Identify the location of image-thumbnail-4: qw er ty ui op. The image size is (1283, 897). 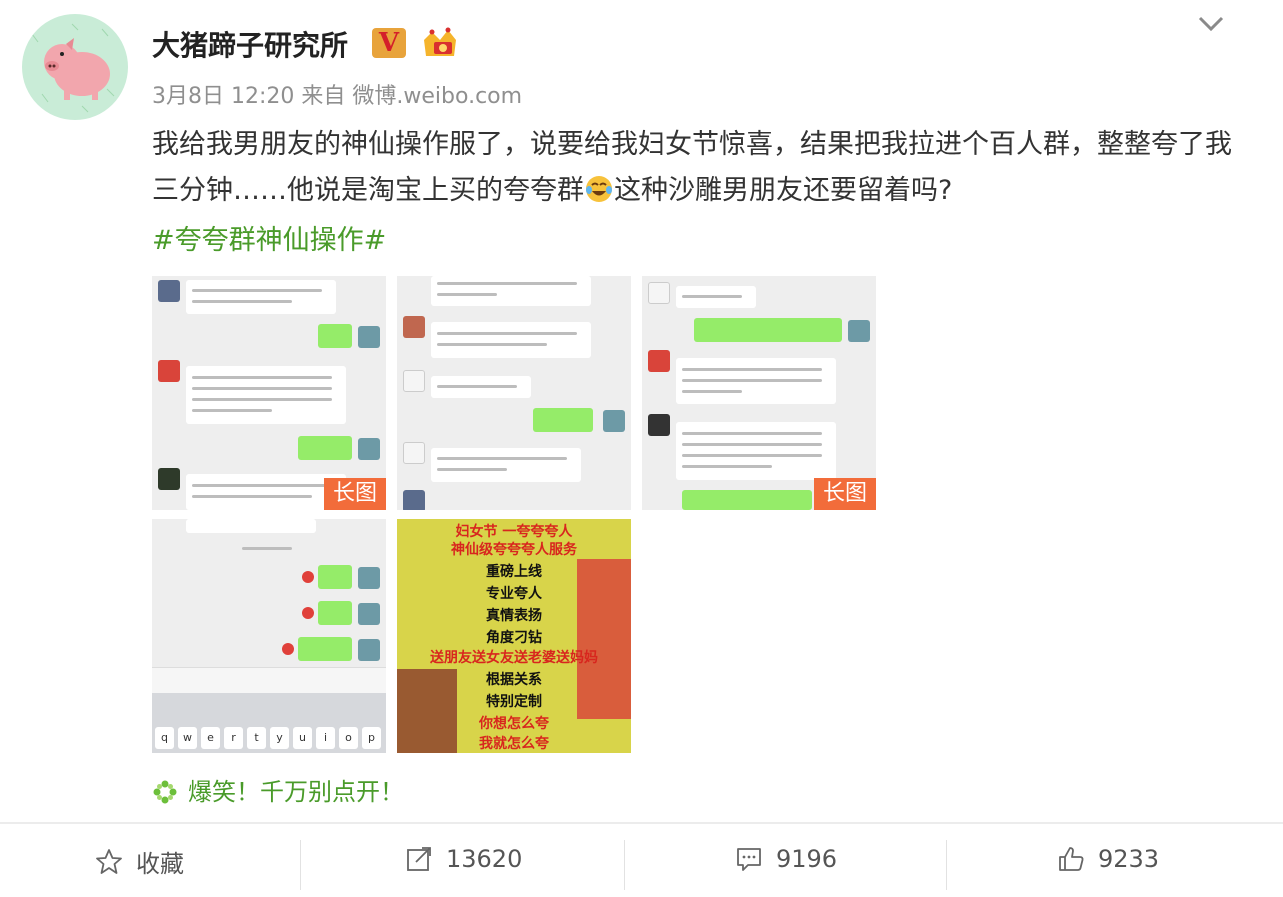
(269, 636).